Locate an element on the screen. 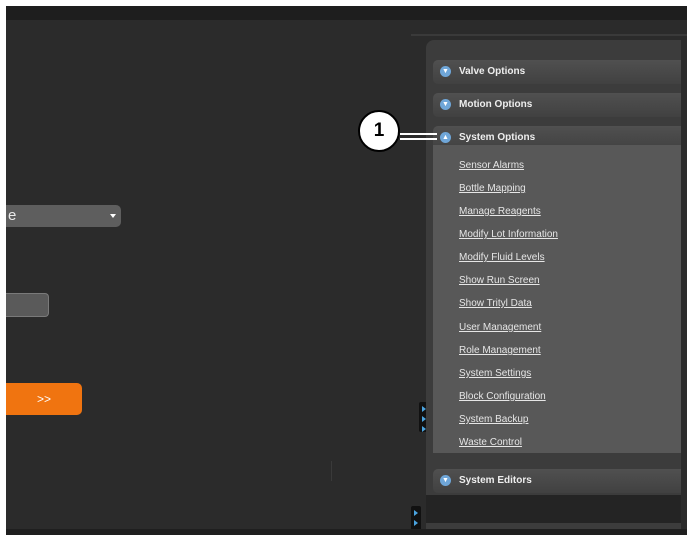 The height and width of the screenshot is (535, 687). dropdown-value: e is located at coordinates (12, 215).